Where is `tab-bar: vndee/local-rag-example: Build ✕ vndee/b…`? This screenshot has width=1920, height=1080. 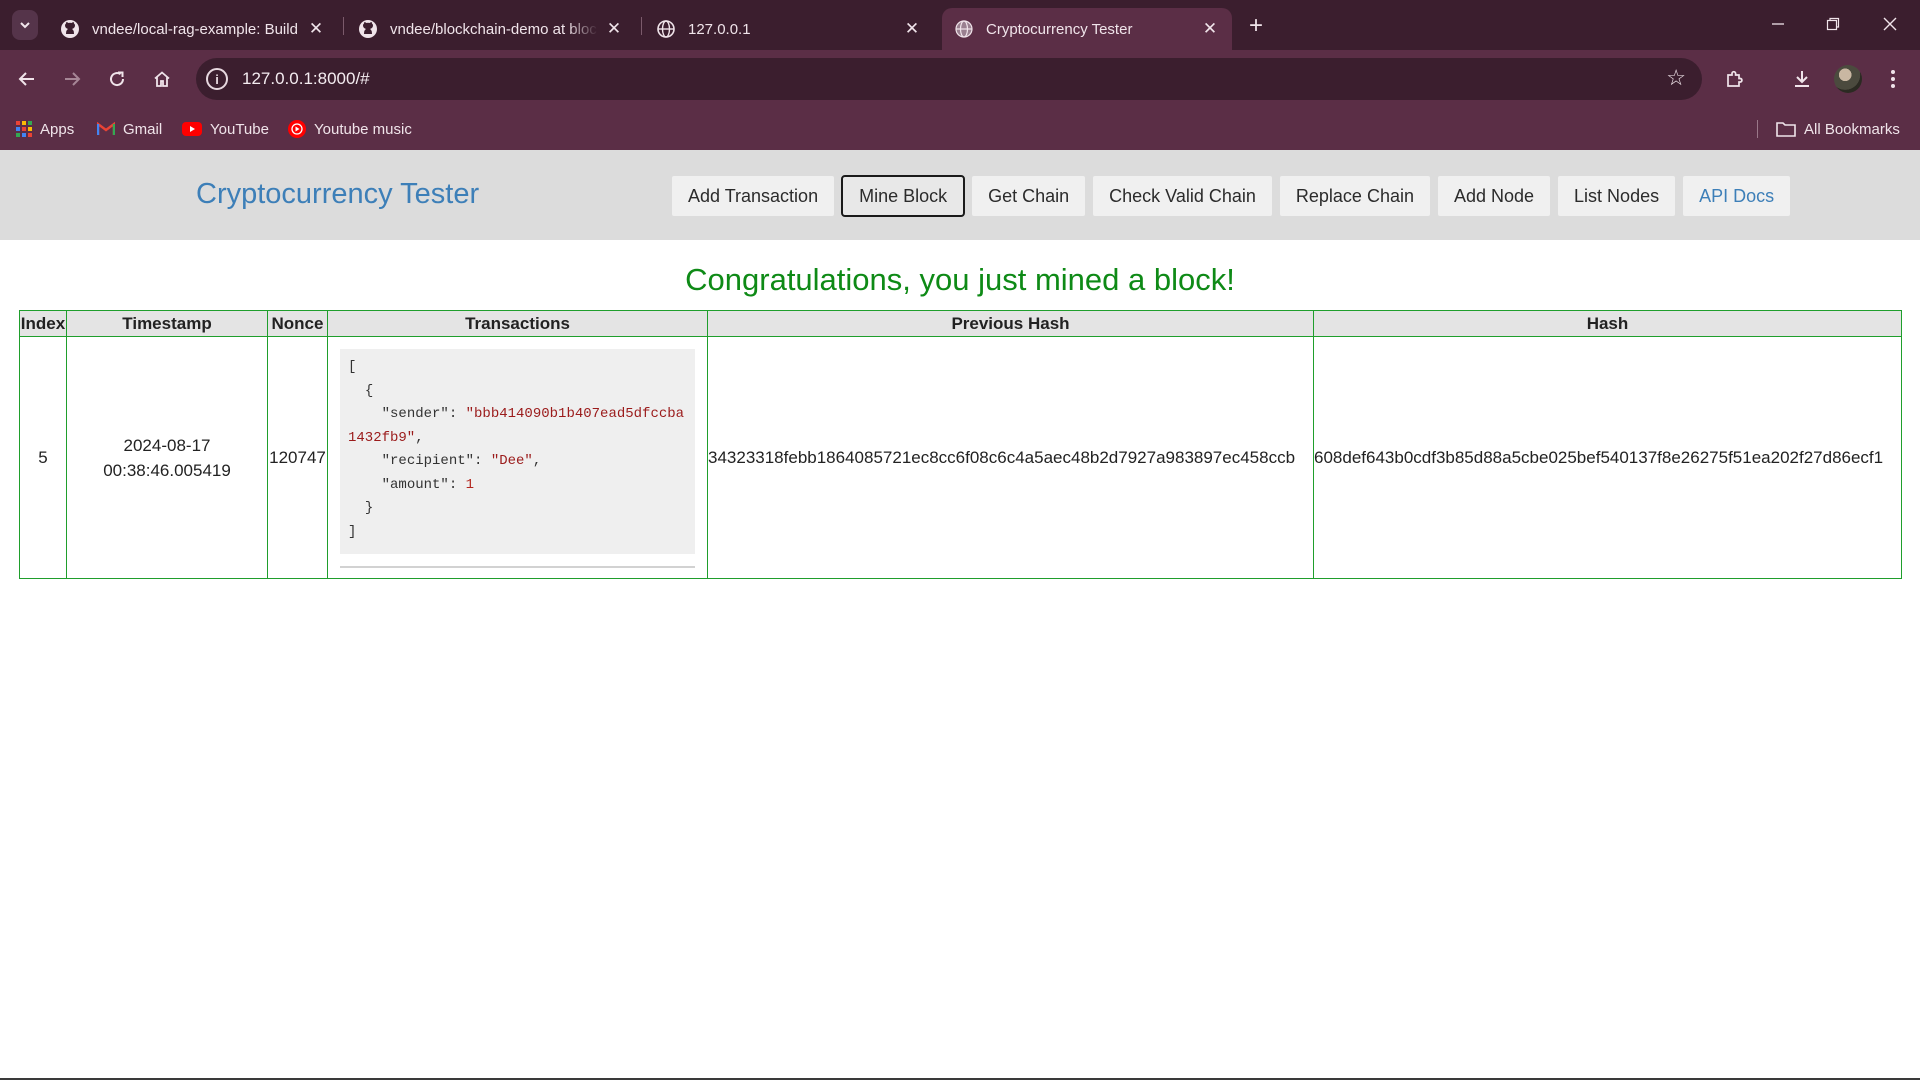
tab-bar: vndee/local-rag-example: Build ✕ vndee/b… is located at coordinates (960, 25).